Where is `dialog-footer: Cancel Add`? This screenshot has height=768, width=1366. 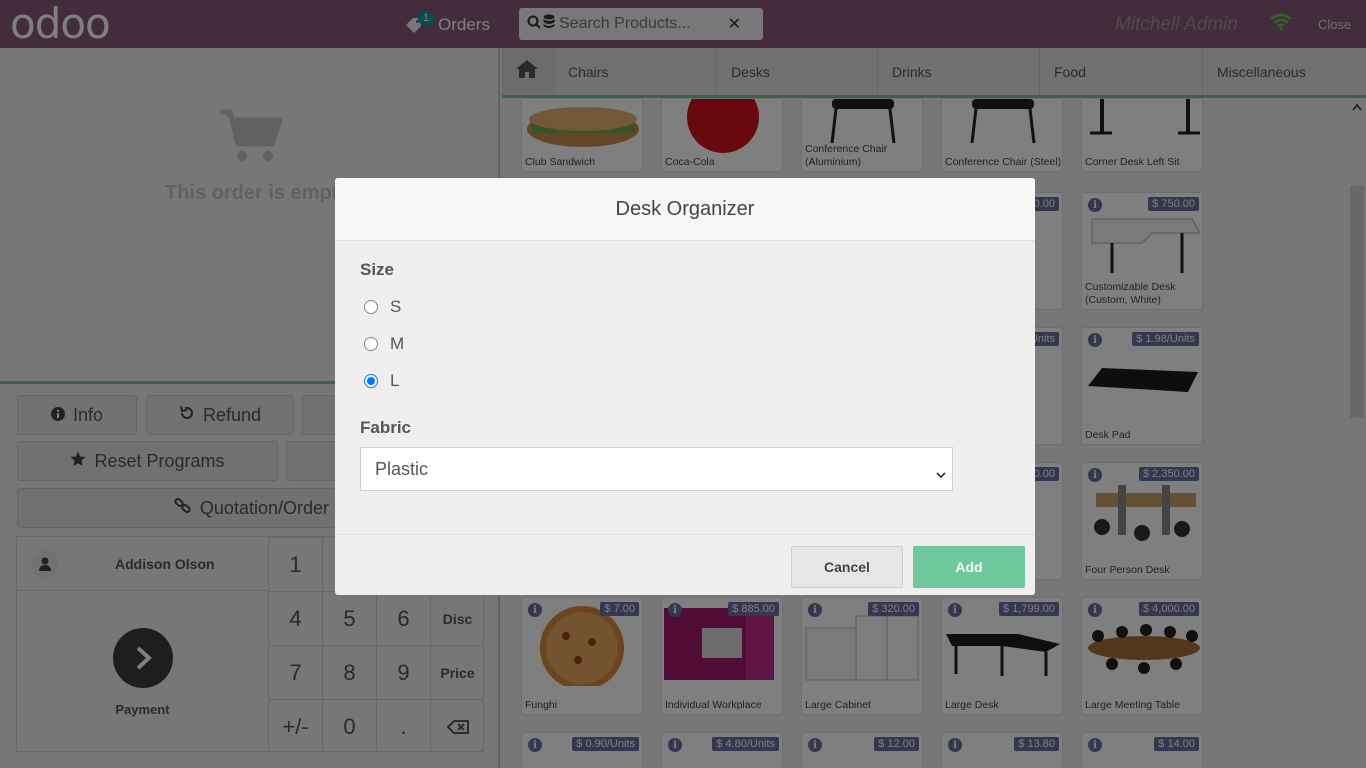
dialog-footer: Cancel Add is located at coordinates (685, 564).